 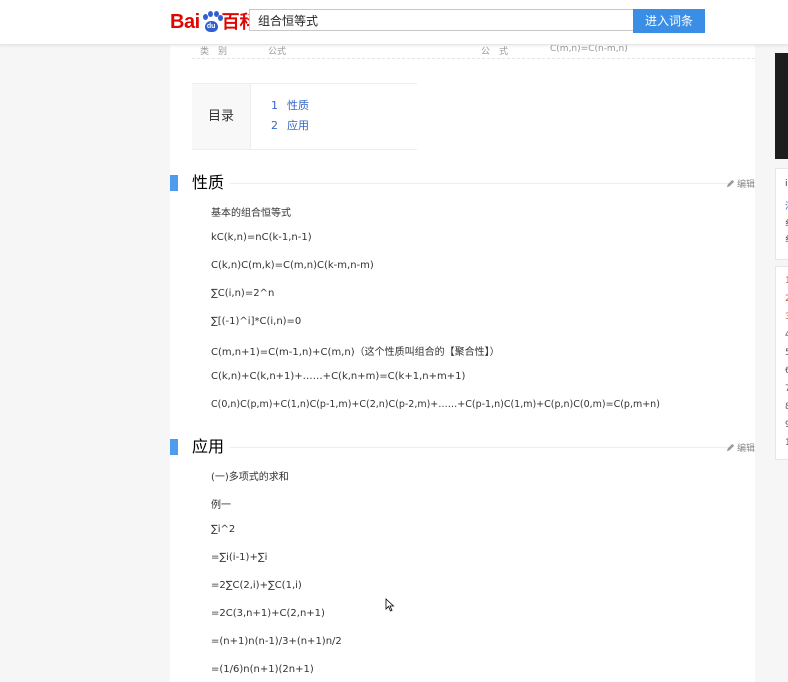 I want to click on content-line: kC(k,n)=nC(k-1,n-1), so click(x=261, y=237).